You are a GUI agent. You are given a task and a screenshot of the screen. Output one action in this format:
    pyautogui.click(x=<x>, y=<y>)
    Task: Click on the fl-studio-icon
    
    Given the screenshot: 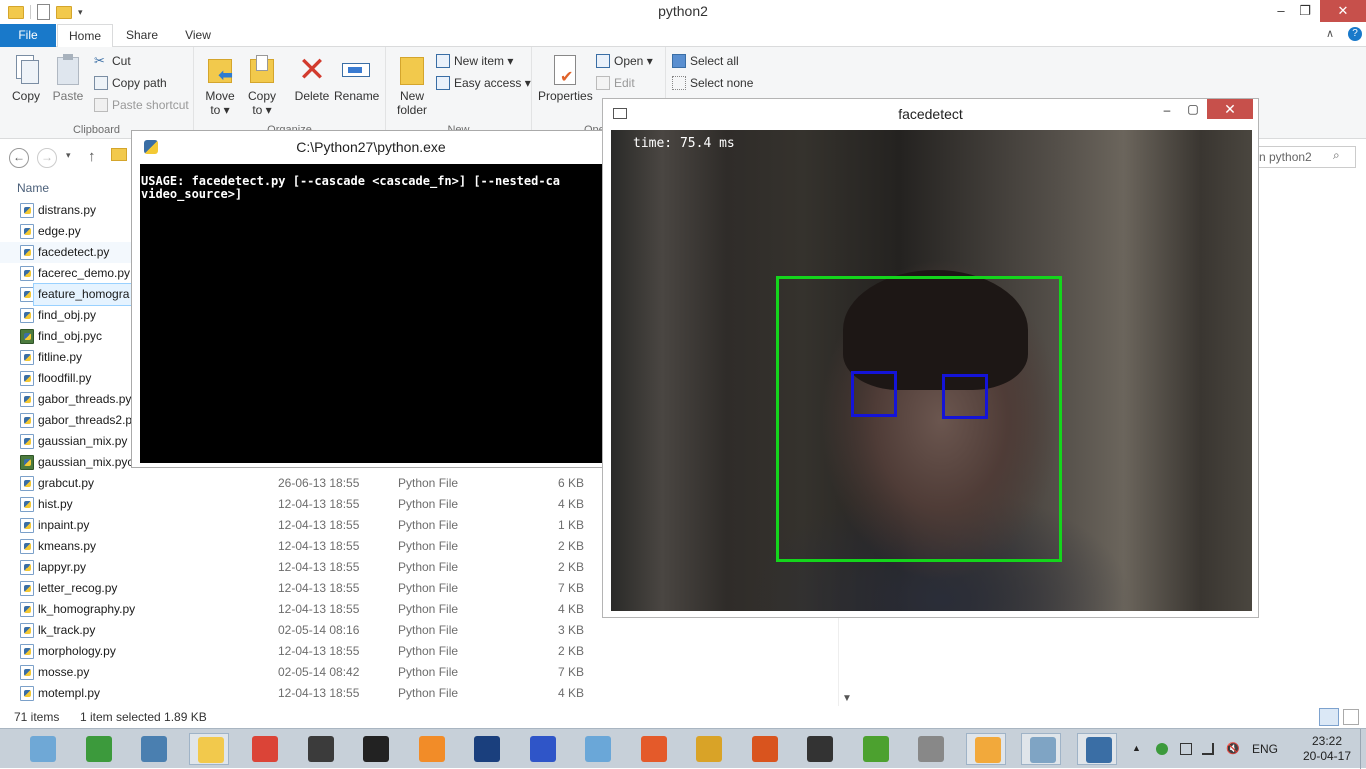 What is the action you would take?
    pyautogui.click(x=431, y=749)
    